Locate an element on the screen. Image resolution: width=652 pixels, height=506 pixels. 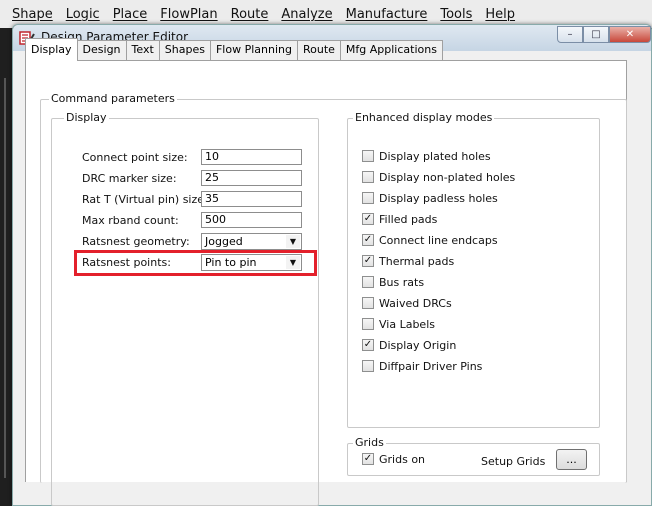
filled-pads-checkbox: ✓ is located at coordinates (368, 219).